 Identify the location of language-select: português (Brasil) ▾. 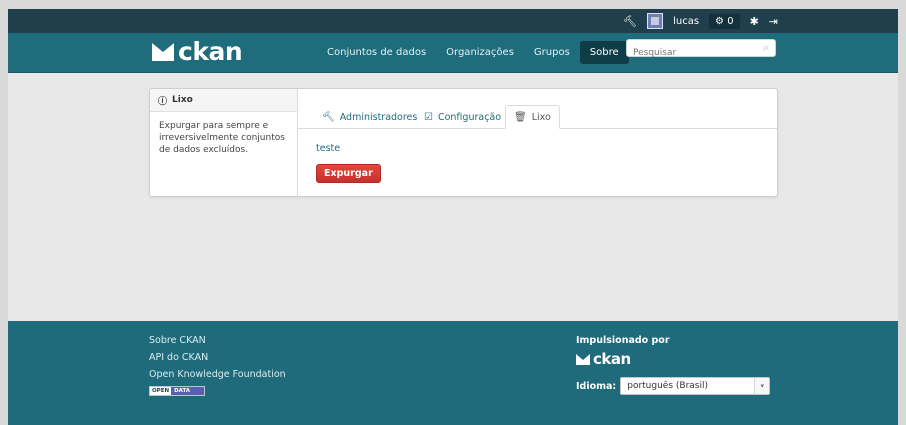
(695, 386).